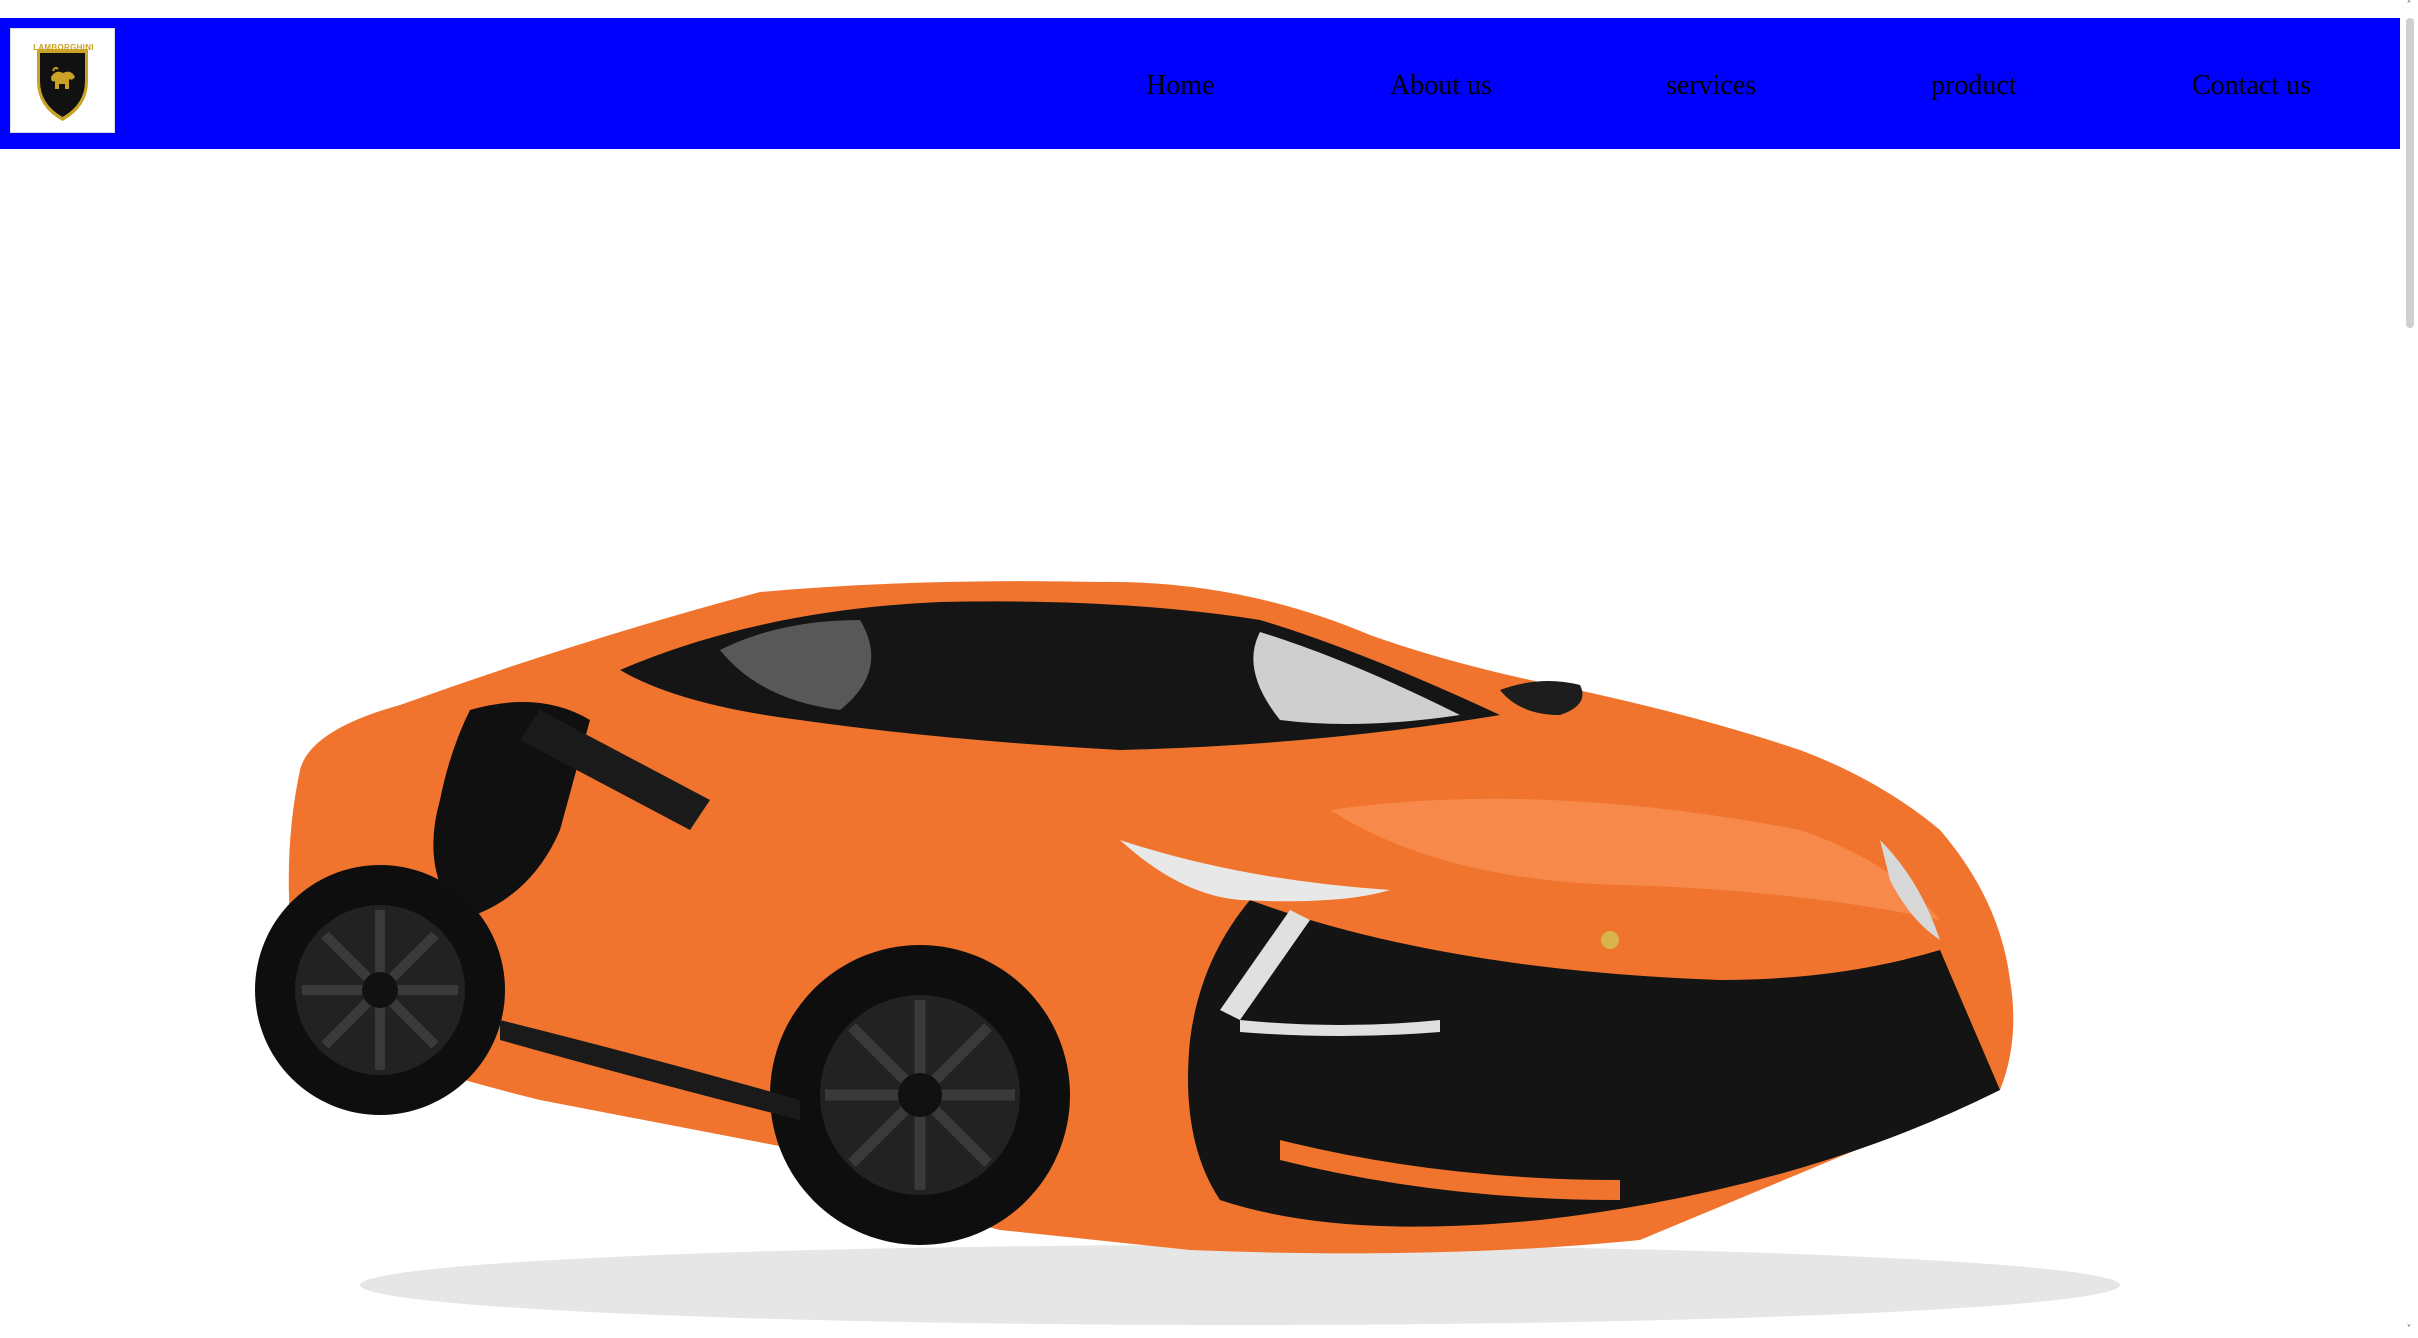 This screenshot has height=1338, width=2418. What do you see at coordinates (1711, 86) in the screenshot?
I see `nav-services: services` at bounding box center [1711, 86].